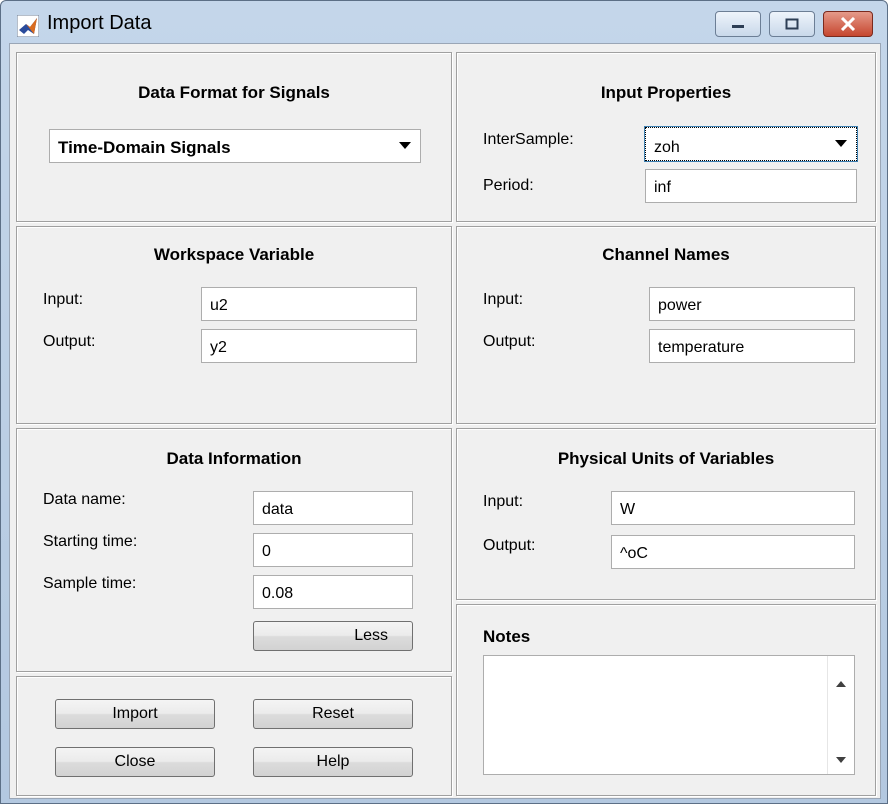 This screenshot has height=806, width=890. I want to click on notes-scrollbar, so click(840, 715).